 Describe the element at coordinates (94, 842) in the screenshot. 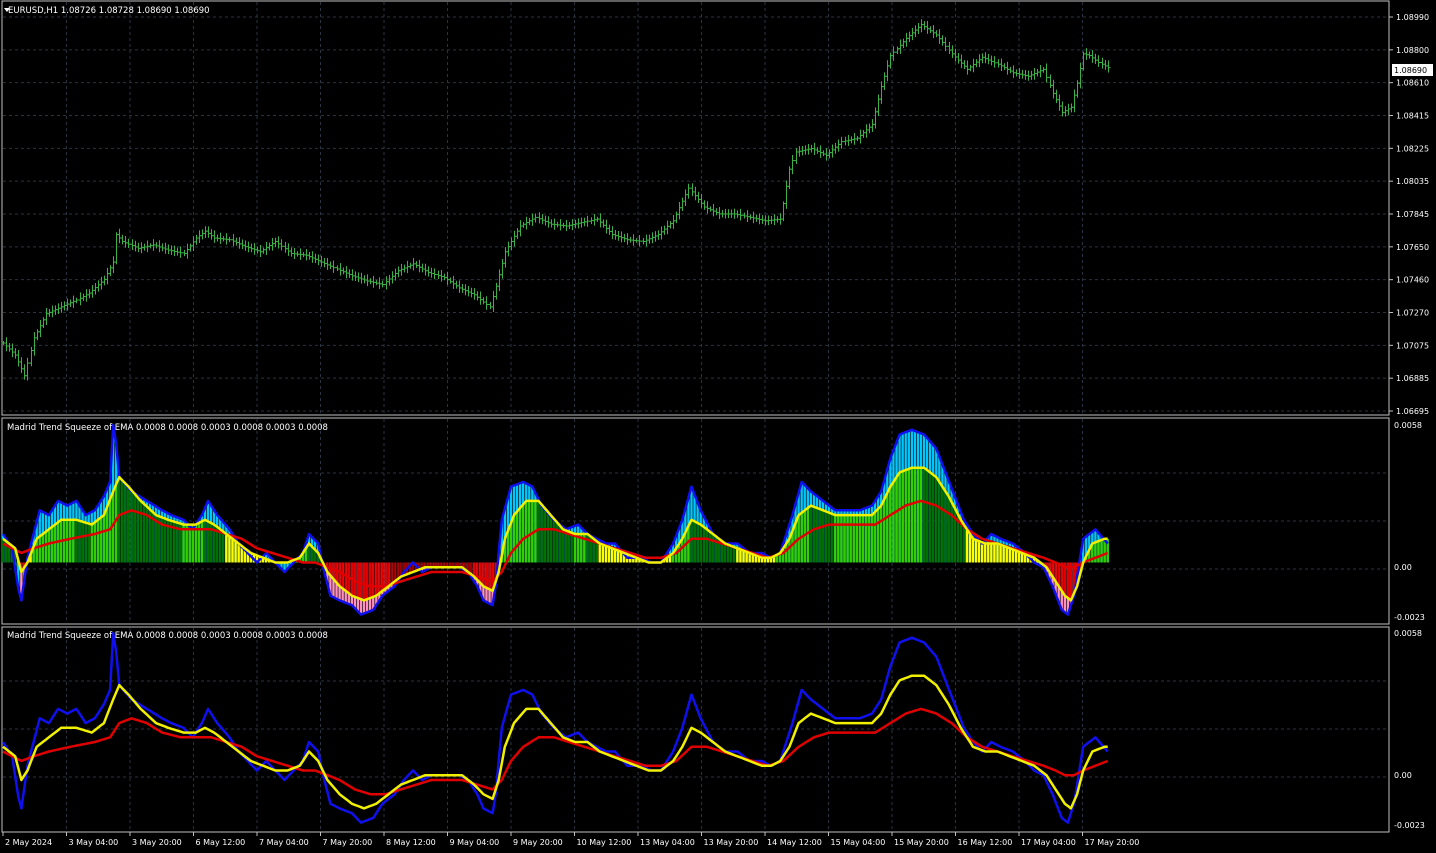

I see `time-axis-label: 3 May 04:00` at that location.